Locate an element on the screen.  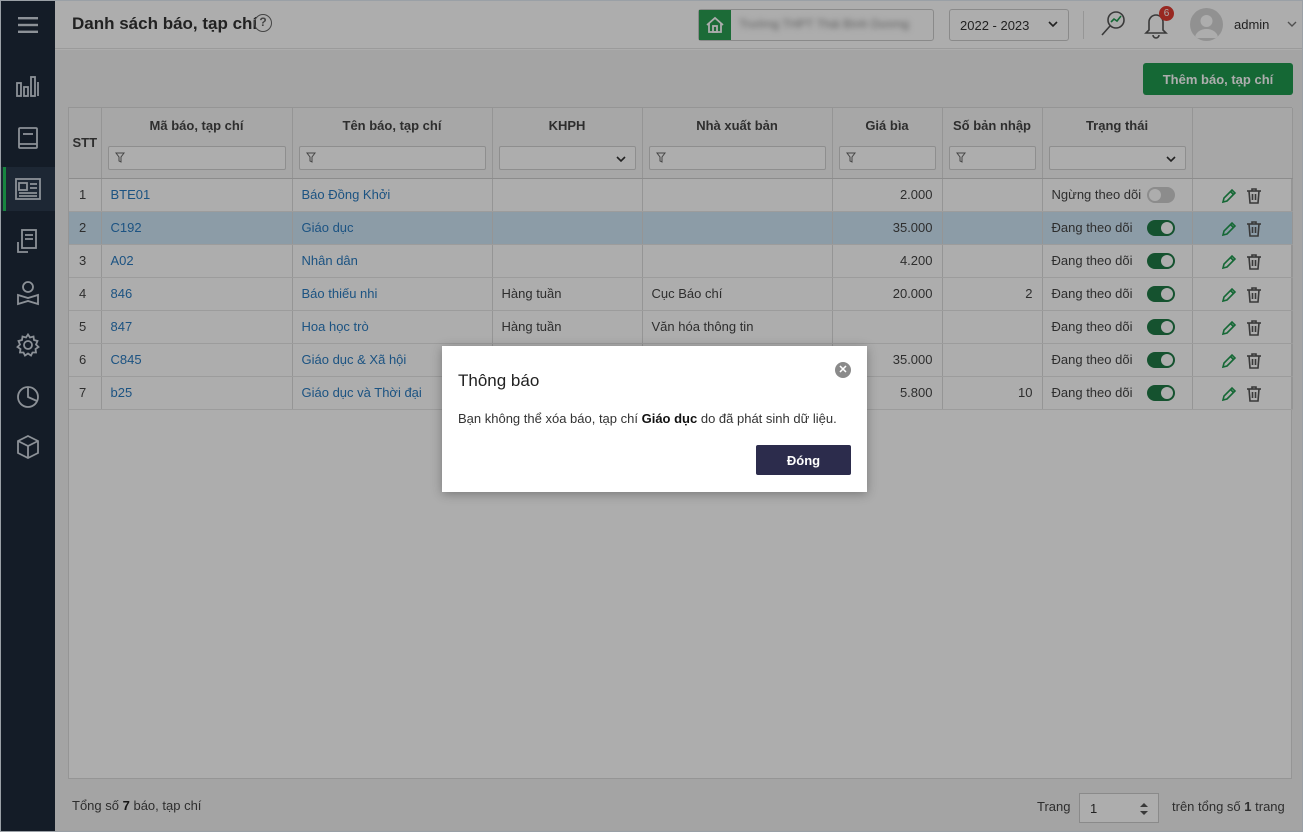
dialog-title: Thông báo is located at coordinates (499, 380).